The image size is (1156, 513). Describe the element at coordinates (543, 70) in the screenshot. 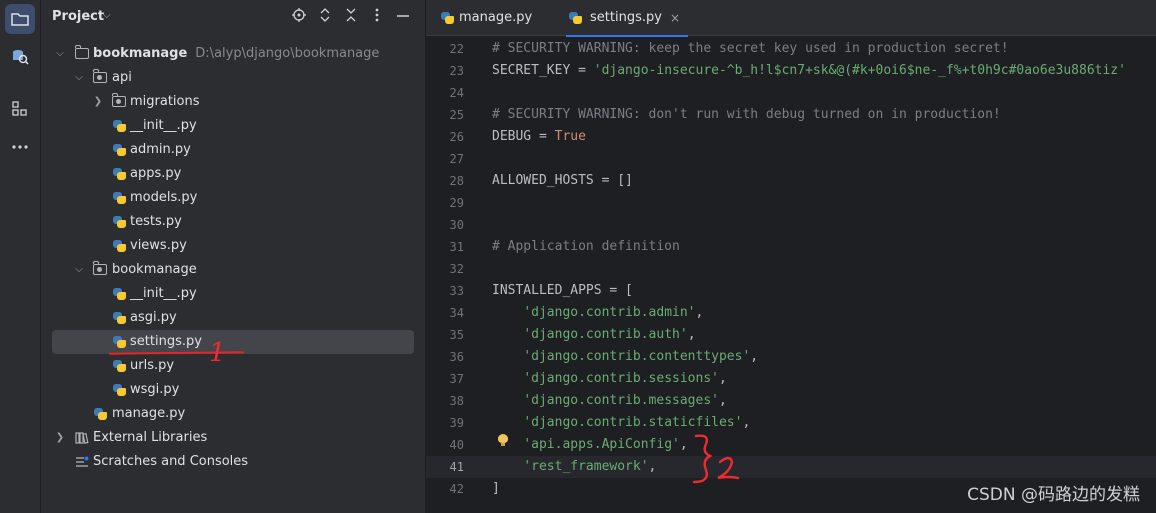

I see `code-token: SECRET_KEY =` at that location.